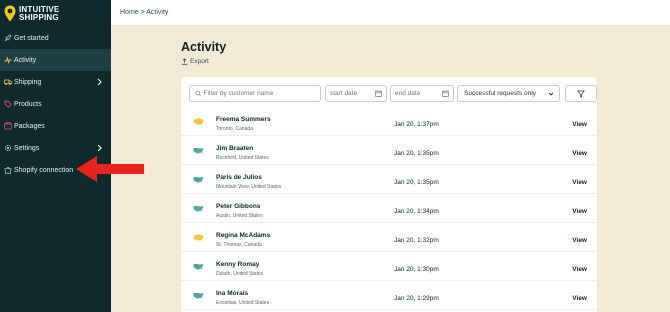  Describe the element at coordinates (39, 17) in the screenshot. I see `brand-line-2: SHIPPING` at that location.